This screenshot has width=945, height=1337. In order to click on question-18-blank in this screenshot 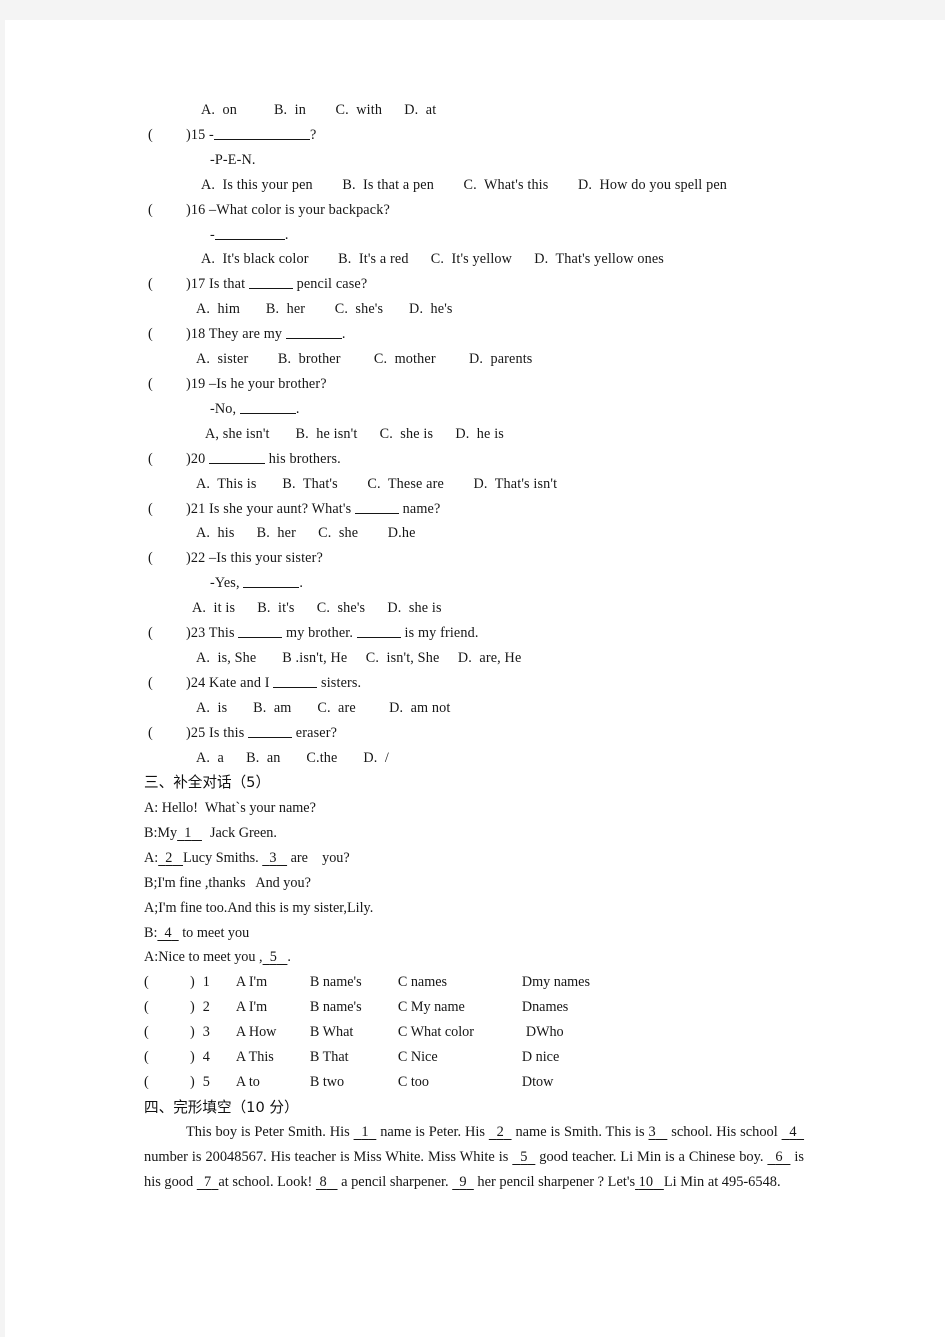, I will do `click(313, 332)`.